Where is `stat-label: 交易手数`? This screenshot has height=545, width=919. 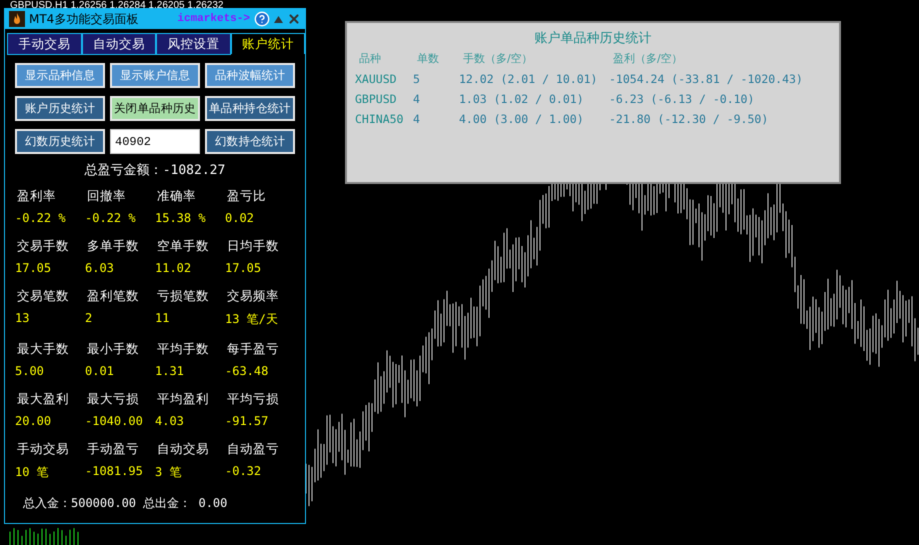
stat-label: 交易手数 is located at coordinates (43, 246).